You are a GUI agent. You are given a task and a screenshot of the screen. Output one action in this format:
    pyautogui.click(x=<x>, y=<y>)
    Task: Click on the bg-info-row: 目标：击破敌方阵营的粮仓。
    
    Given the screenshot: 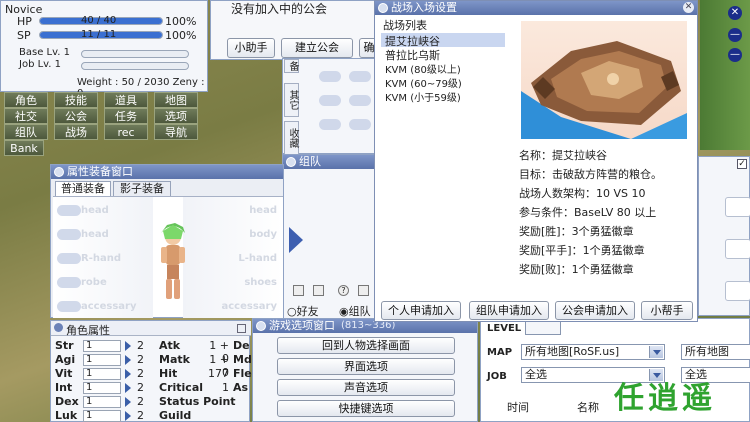 What is the action you would take?
    pyautogui.click(x=590, y=174)
    